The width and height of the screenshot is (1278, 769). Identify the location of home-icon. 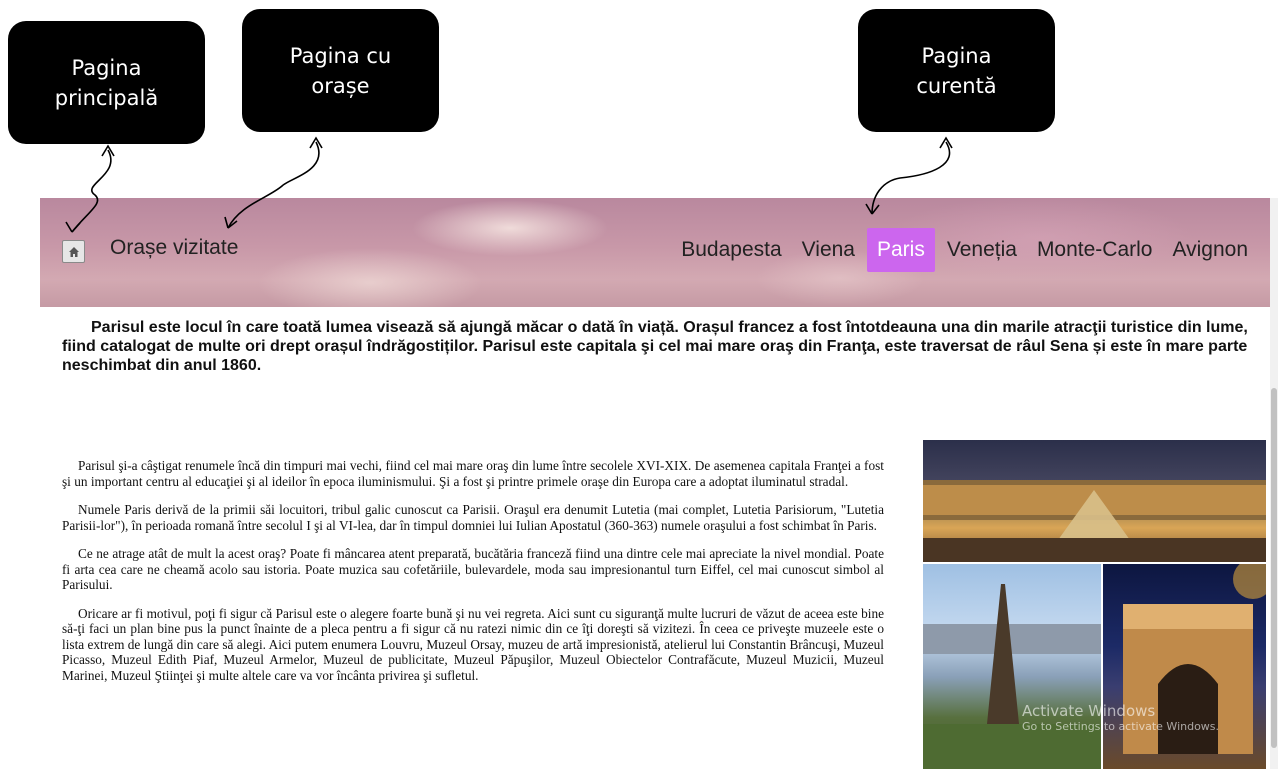
(73, 251).